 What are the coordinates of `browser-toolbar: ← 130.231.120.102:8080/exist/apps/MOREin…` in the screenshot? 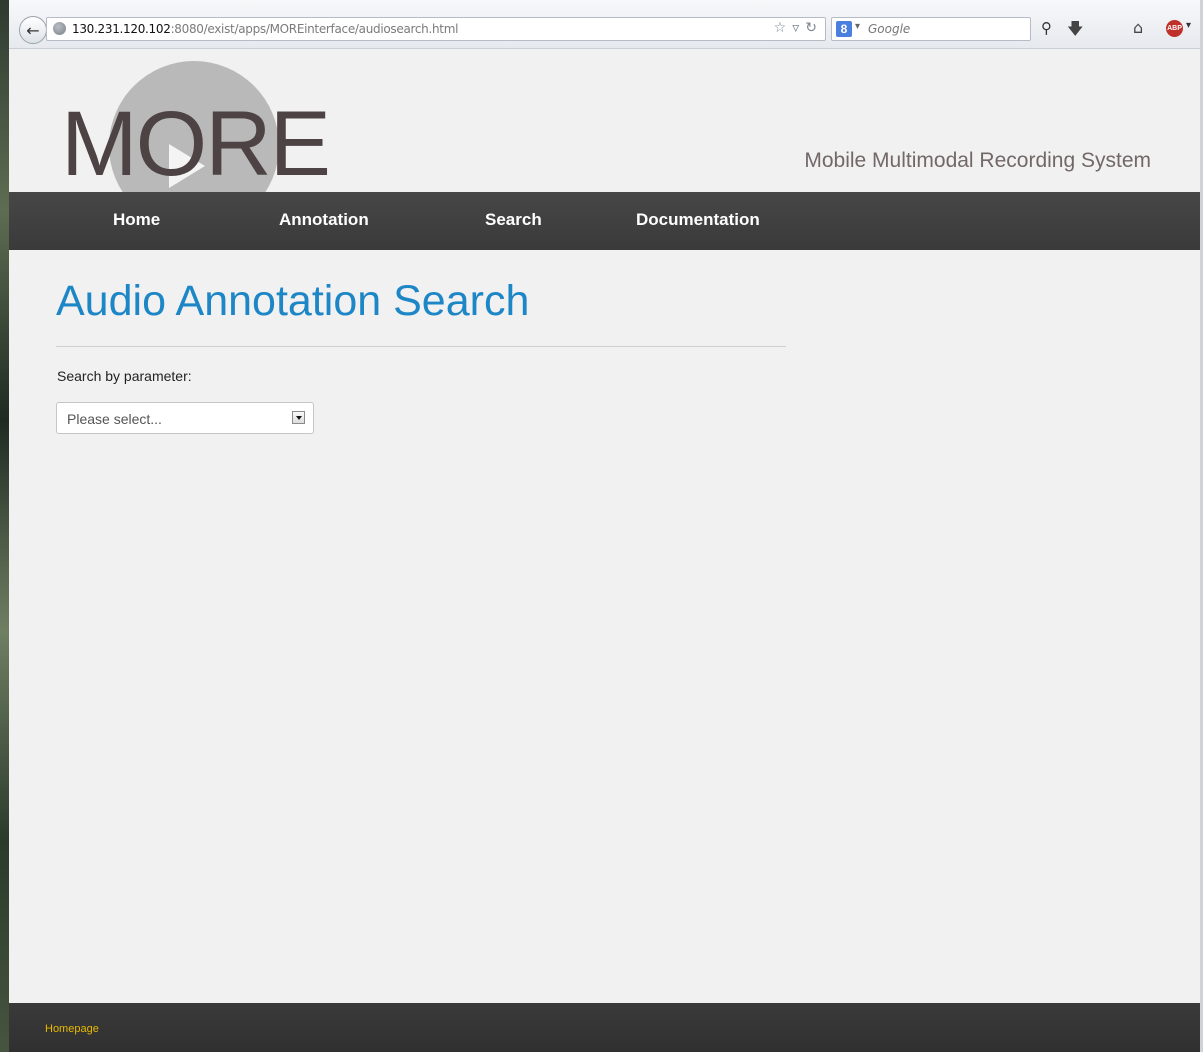 It's located at (606, 24).